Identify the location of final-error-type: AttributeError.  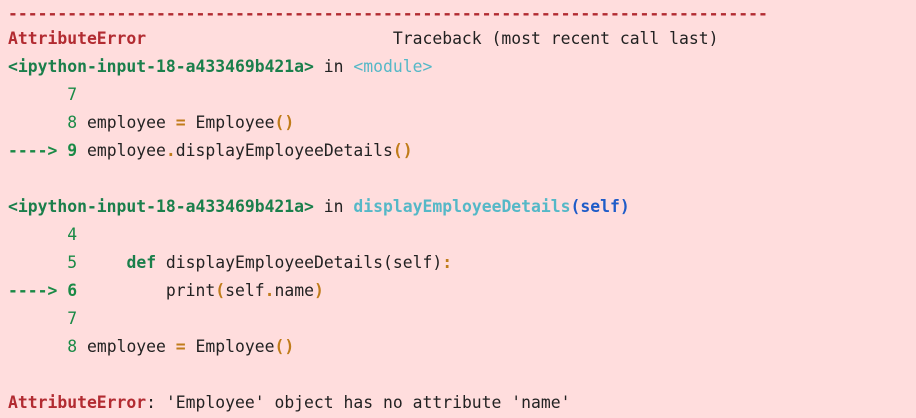
(77, 402).